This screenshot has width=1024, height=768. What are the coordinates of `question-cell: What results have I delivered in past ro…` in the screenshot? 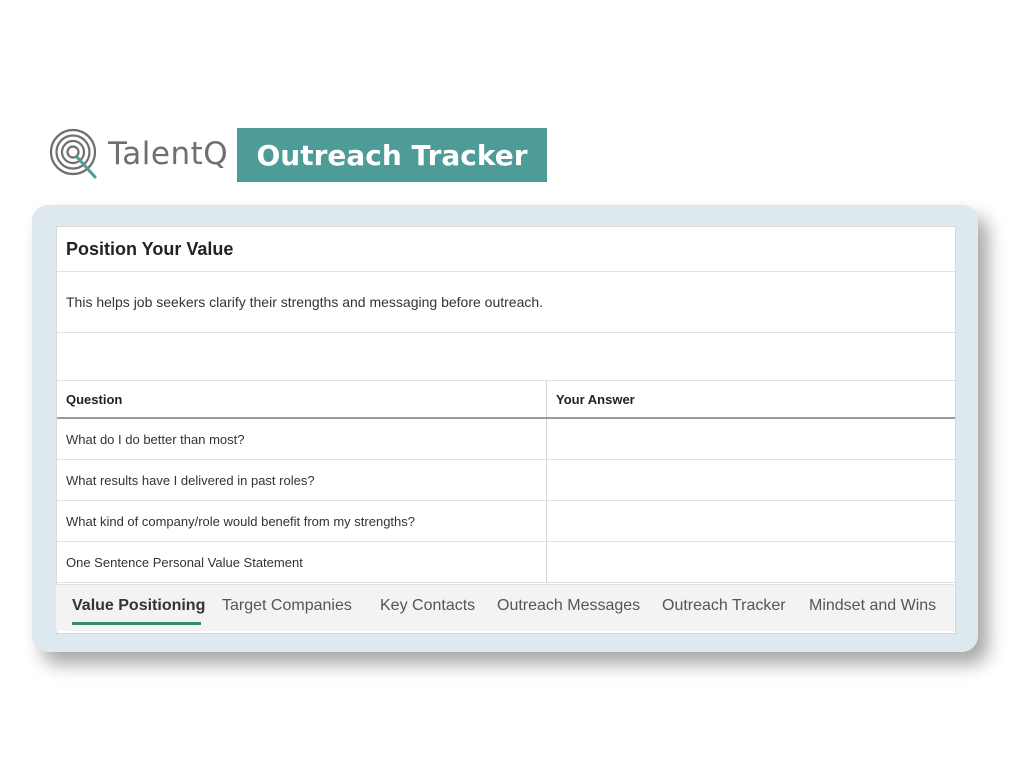 It's located at (302, 480).